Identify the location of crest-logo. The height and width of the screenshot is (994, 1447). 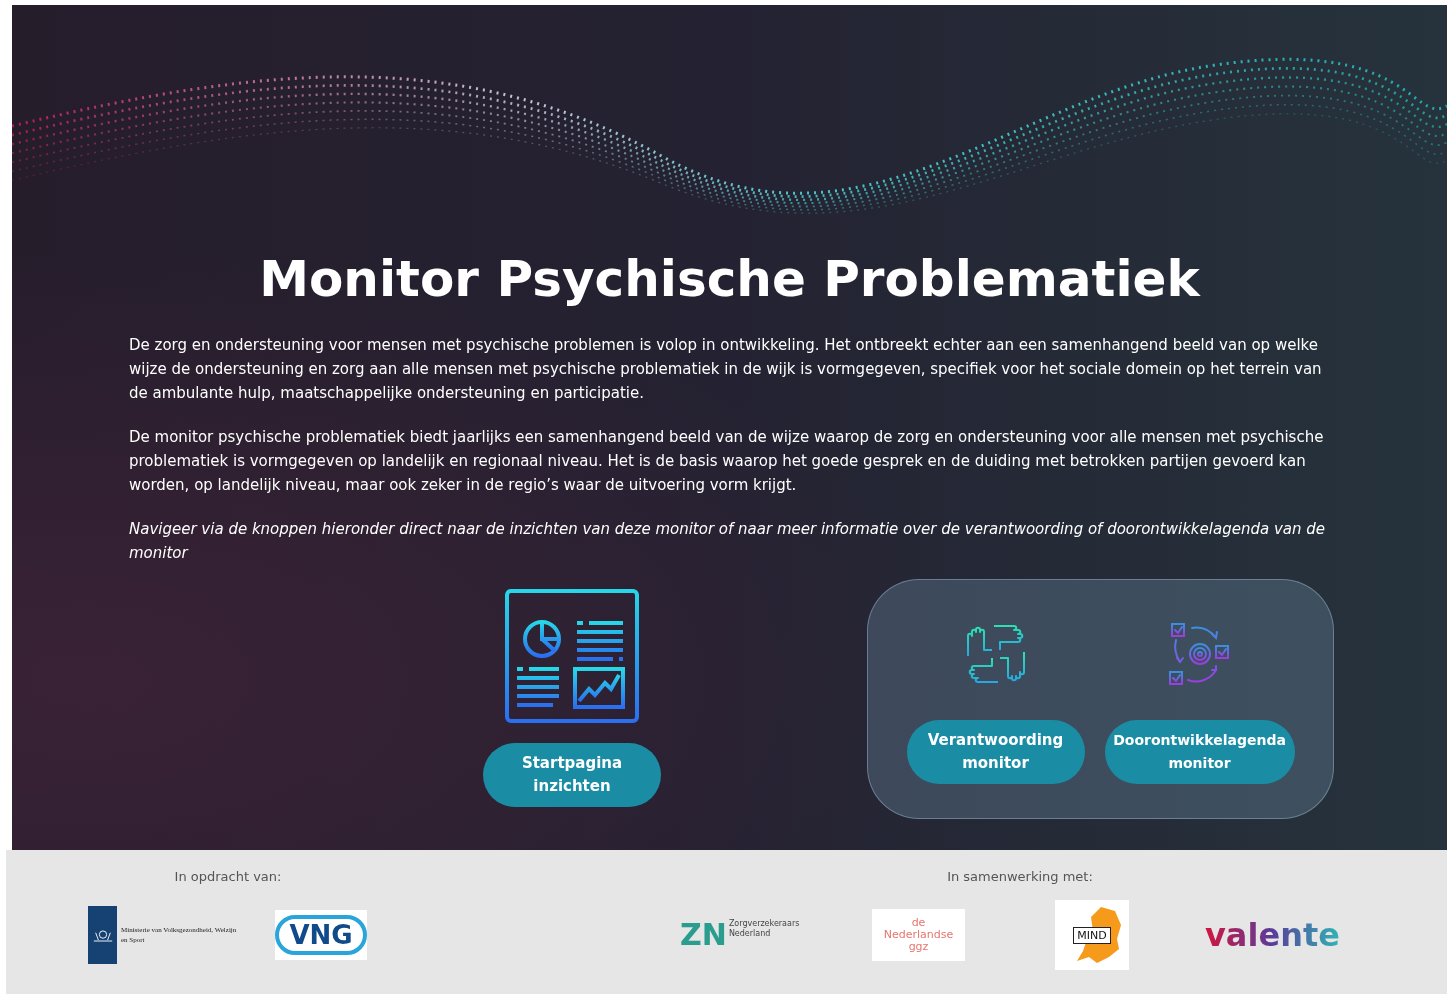
(102, 935).